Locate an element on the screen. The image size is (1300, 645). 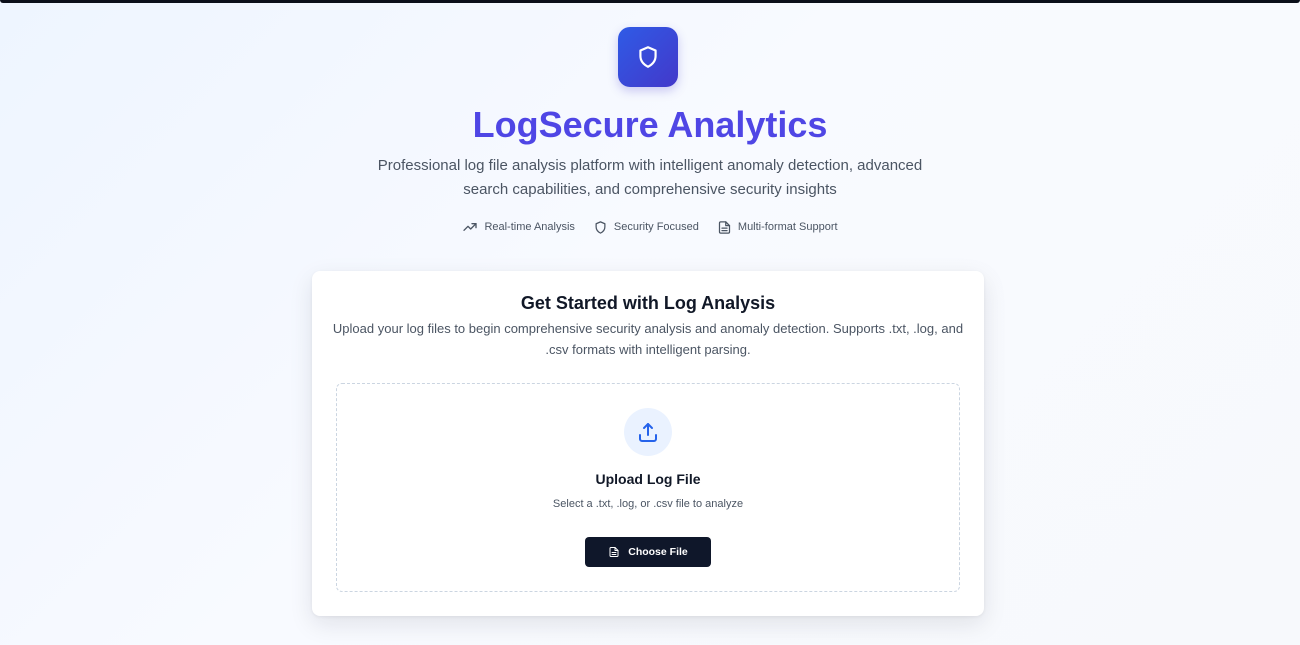
app-logo is located at coordinates (648, 57).